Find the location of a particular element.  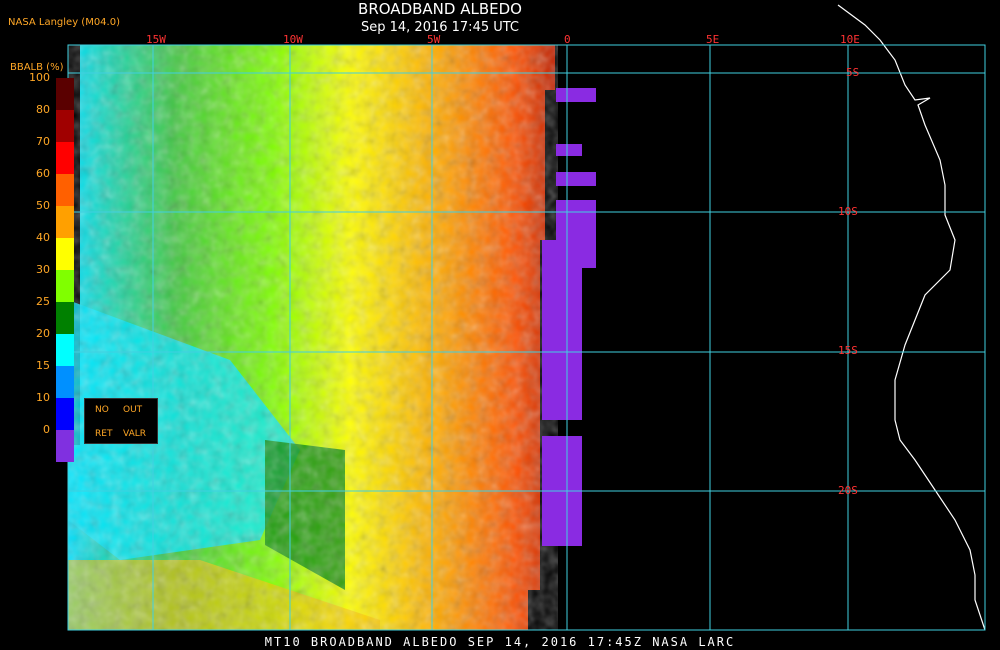

lat-label-20s: 20S is located at coordinates (848, 490).